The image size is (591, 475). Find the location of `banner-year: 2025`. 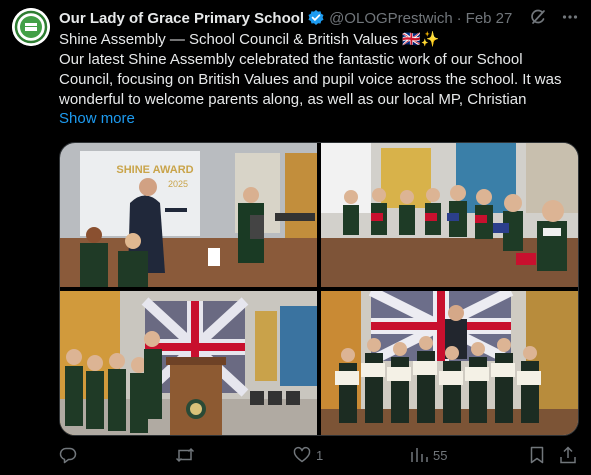

banner-year: 2025 is located at coordinates (178, 184).